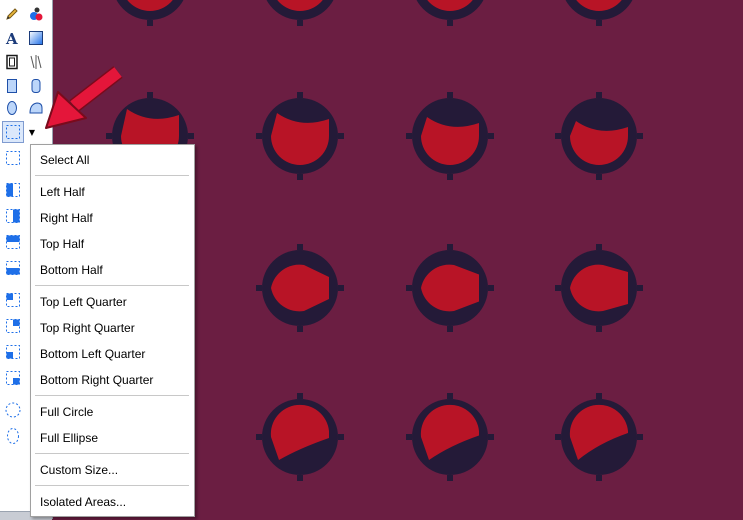 The height and width of the screenshot is (520, 743). I want to click on right-half-icon, so click(13, 216).